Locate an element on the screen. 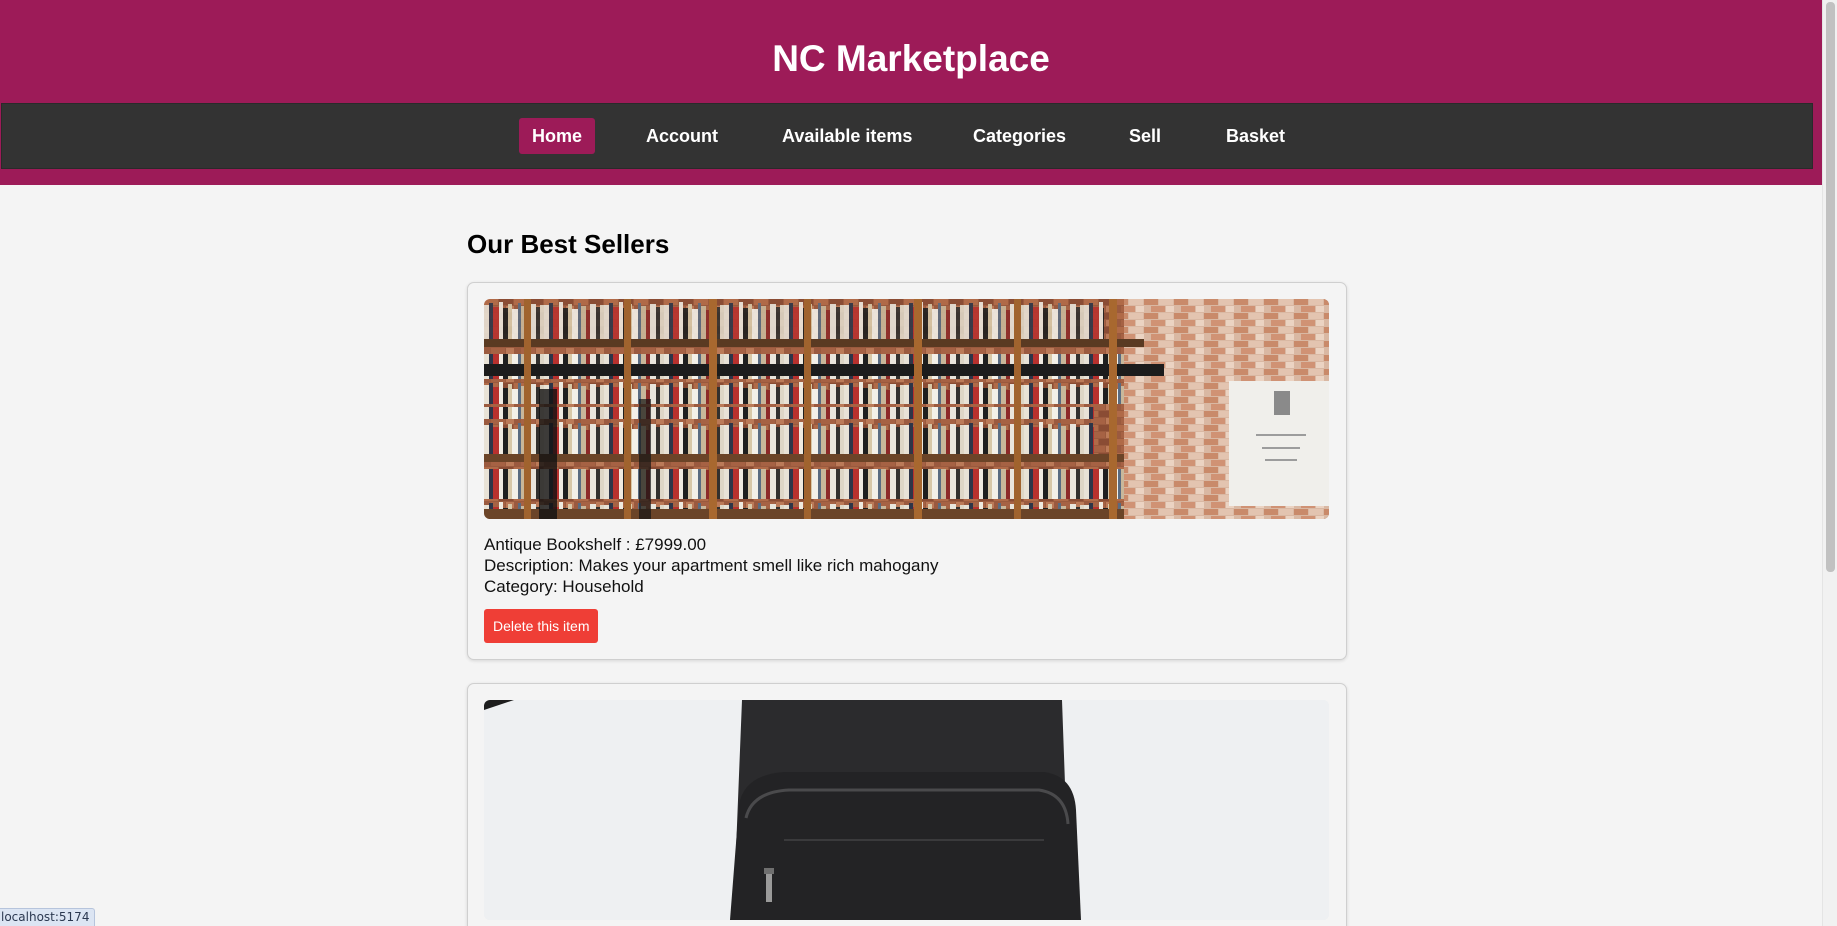  nav-home: Home is located at coordinates (557, 136).